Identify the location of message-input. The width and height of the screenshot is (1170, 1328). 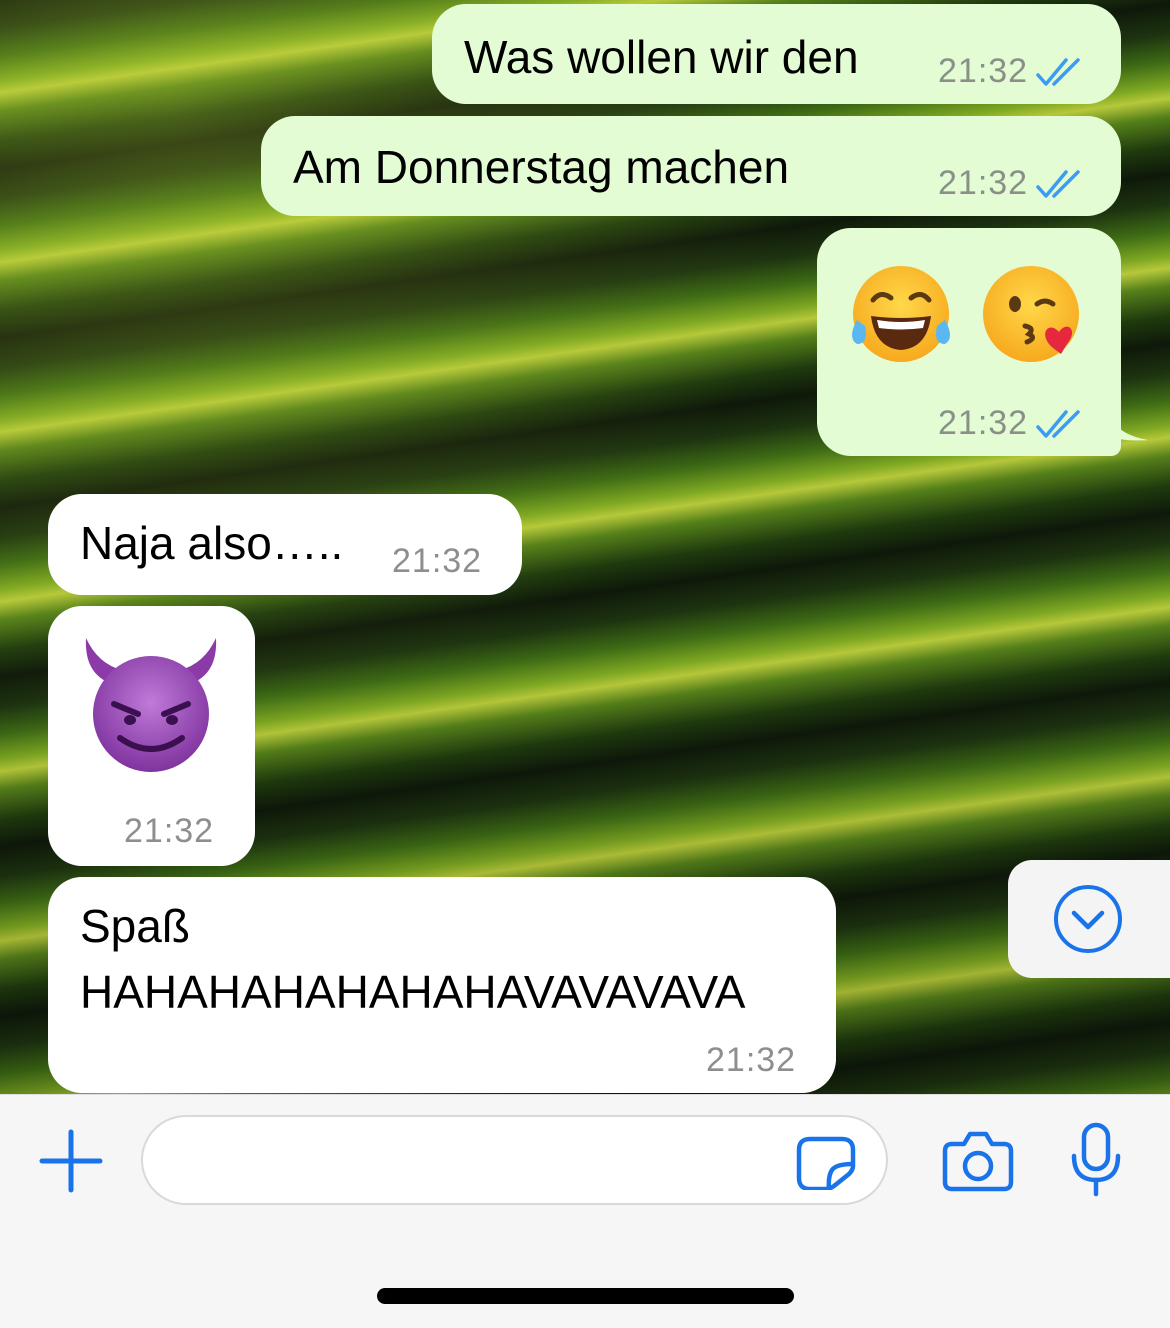
(514, 1160).